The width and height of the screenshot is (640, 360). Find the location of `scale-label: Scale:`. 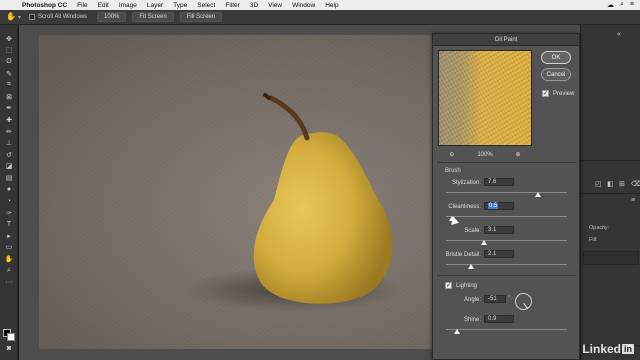

scale-label: Scale: is located at coordinates (472, 231).